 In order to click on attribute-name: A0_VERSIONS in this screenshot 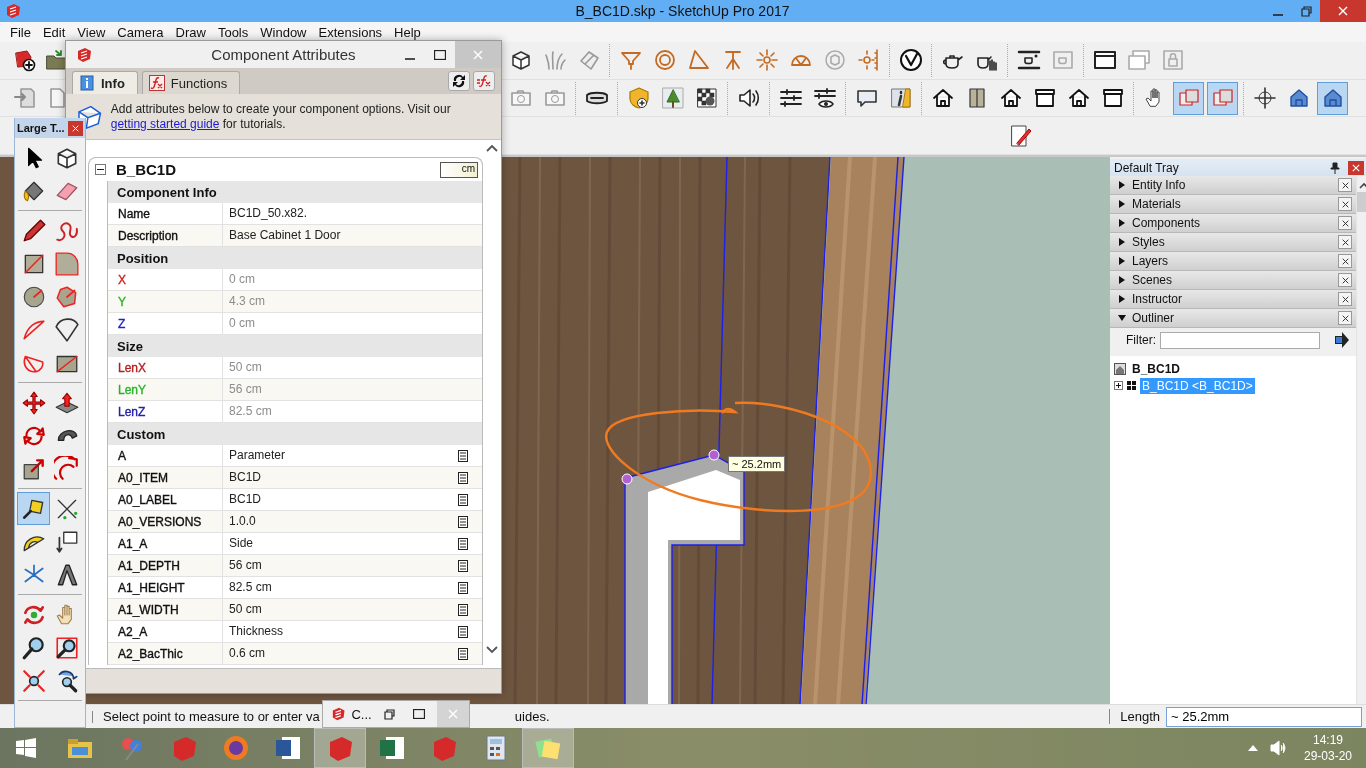, I will do `click(160, 521)`.